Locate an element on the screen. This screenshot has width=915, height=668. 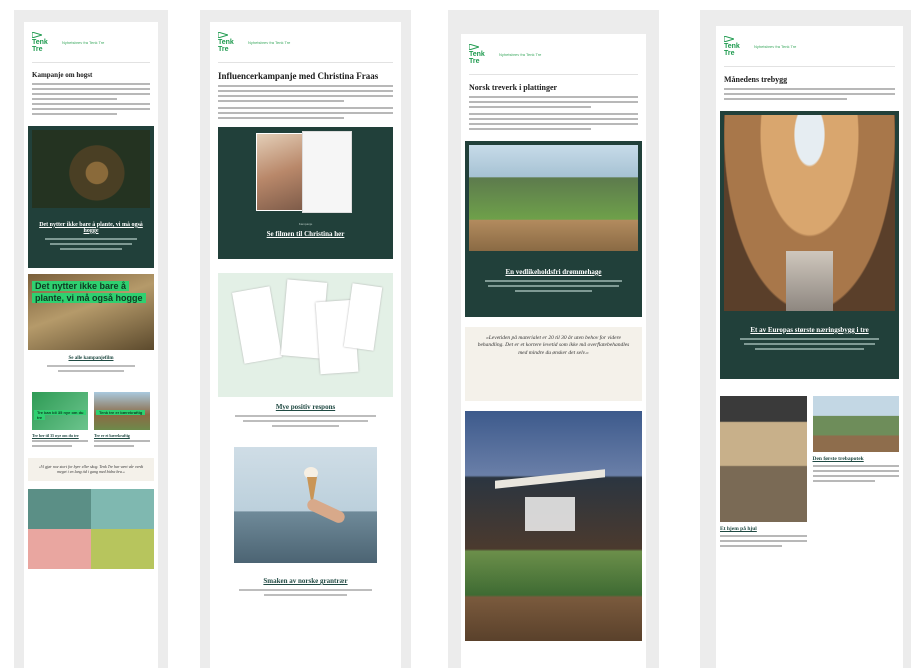
item-right-tile-text: Tenk tre er bærekraftig is located at coordinates (121, 412).